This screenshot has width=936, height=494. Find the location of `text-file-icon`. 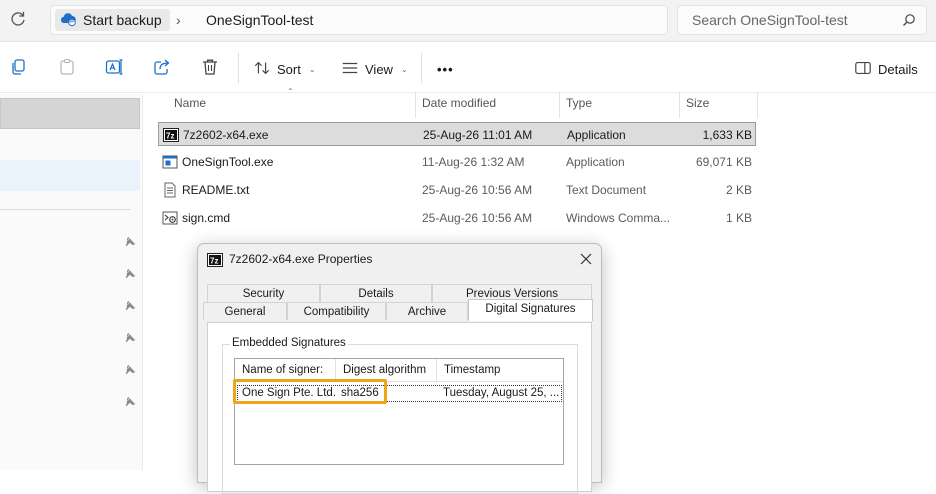

text-file-icon is located at coordinates (170, 190).